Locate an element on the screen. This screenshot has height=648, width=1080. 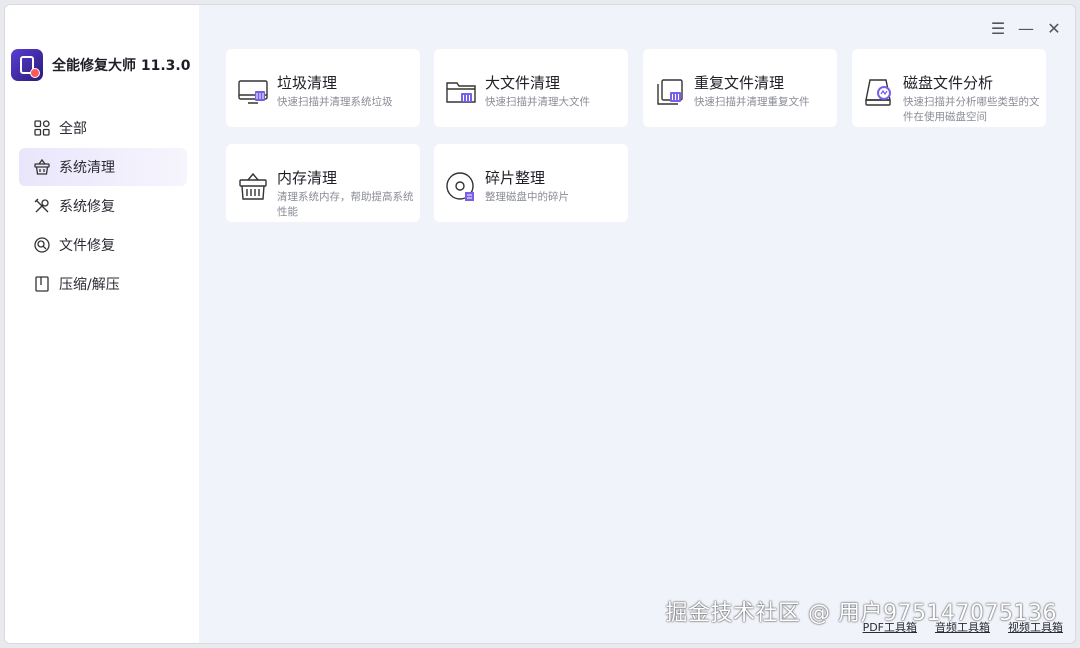
card-defrag: 碎片整理 整理磁盘中的碎片 is located at coordinates (531, 183).